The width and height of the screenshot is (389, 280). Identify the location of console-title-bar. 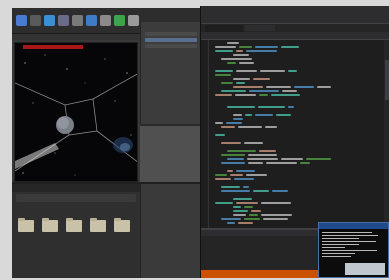
(353, 226).